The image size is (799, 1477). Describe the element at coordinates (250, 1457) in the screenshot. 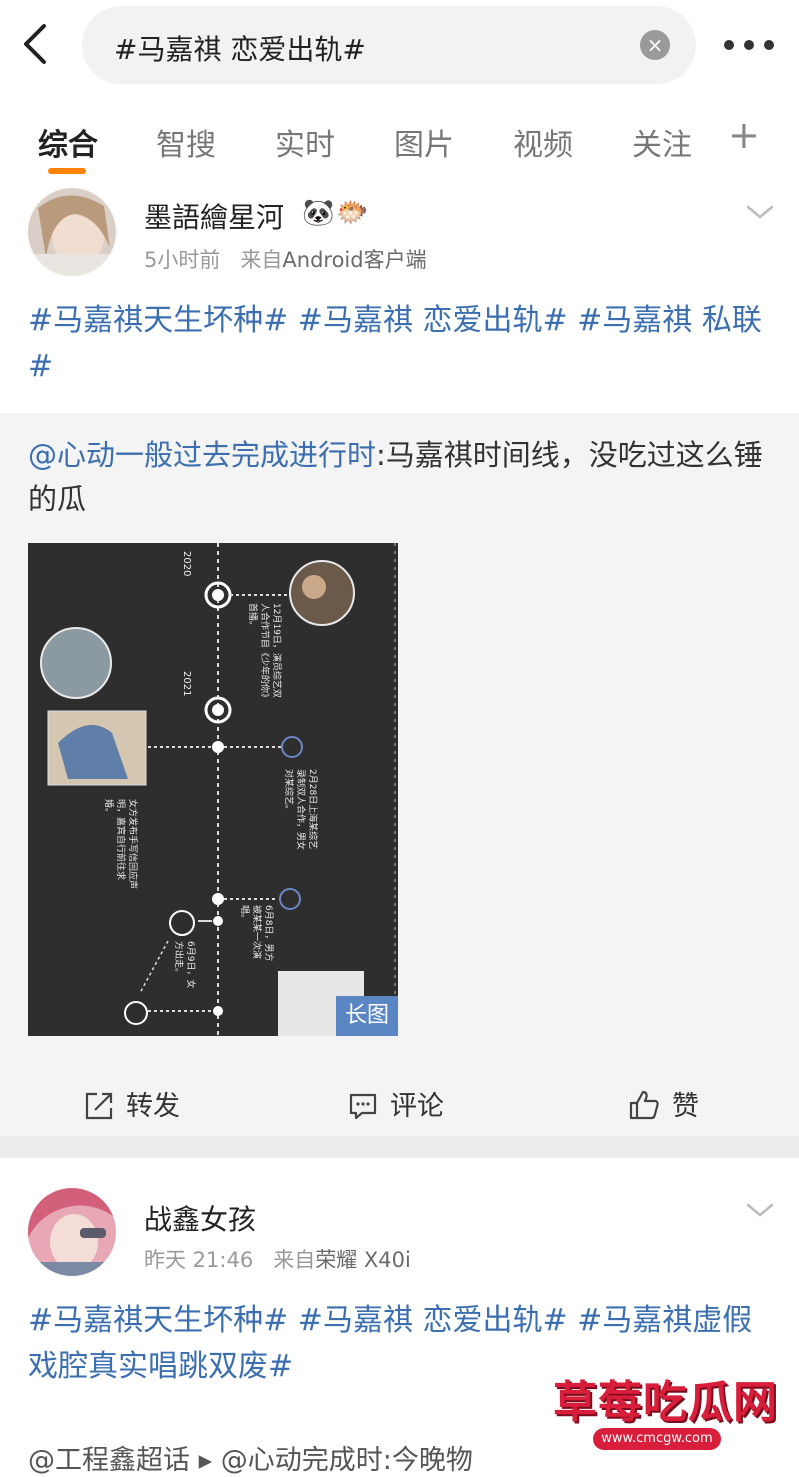

I see `post-subline: @工程鑫超话 ▸ @心动完成时:今晚物` at that location.